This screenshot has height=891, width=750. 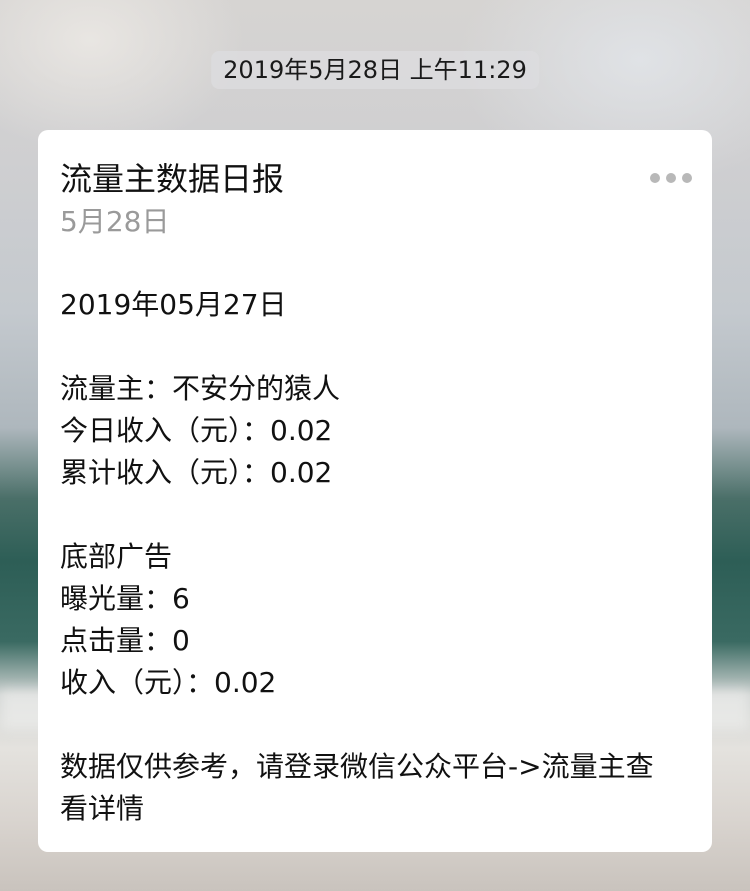 What do you see at coordinates (125, 640) in the screenshot?
I see `clicks: 点击量：0` at bounding box center [125, 640].